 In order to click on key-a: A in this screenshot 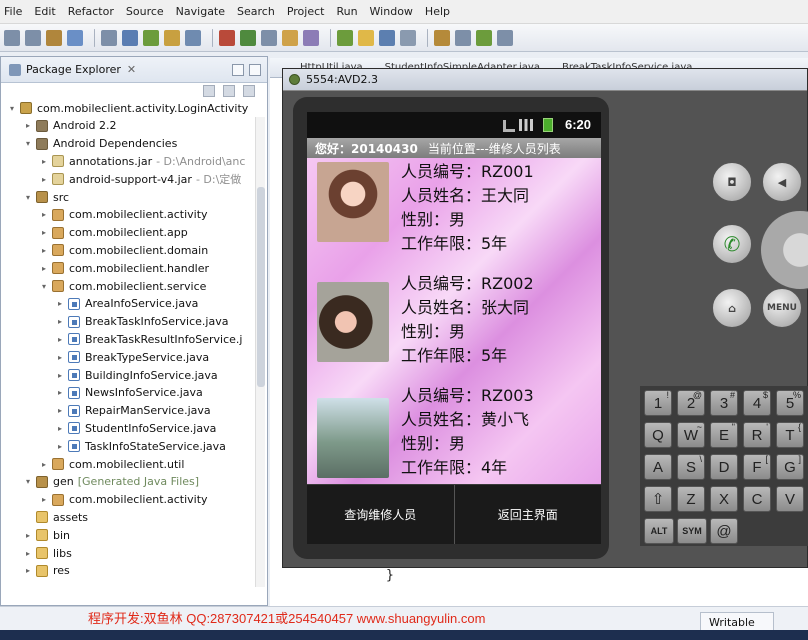, I will do `click(658, 467)`.